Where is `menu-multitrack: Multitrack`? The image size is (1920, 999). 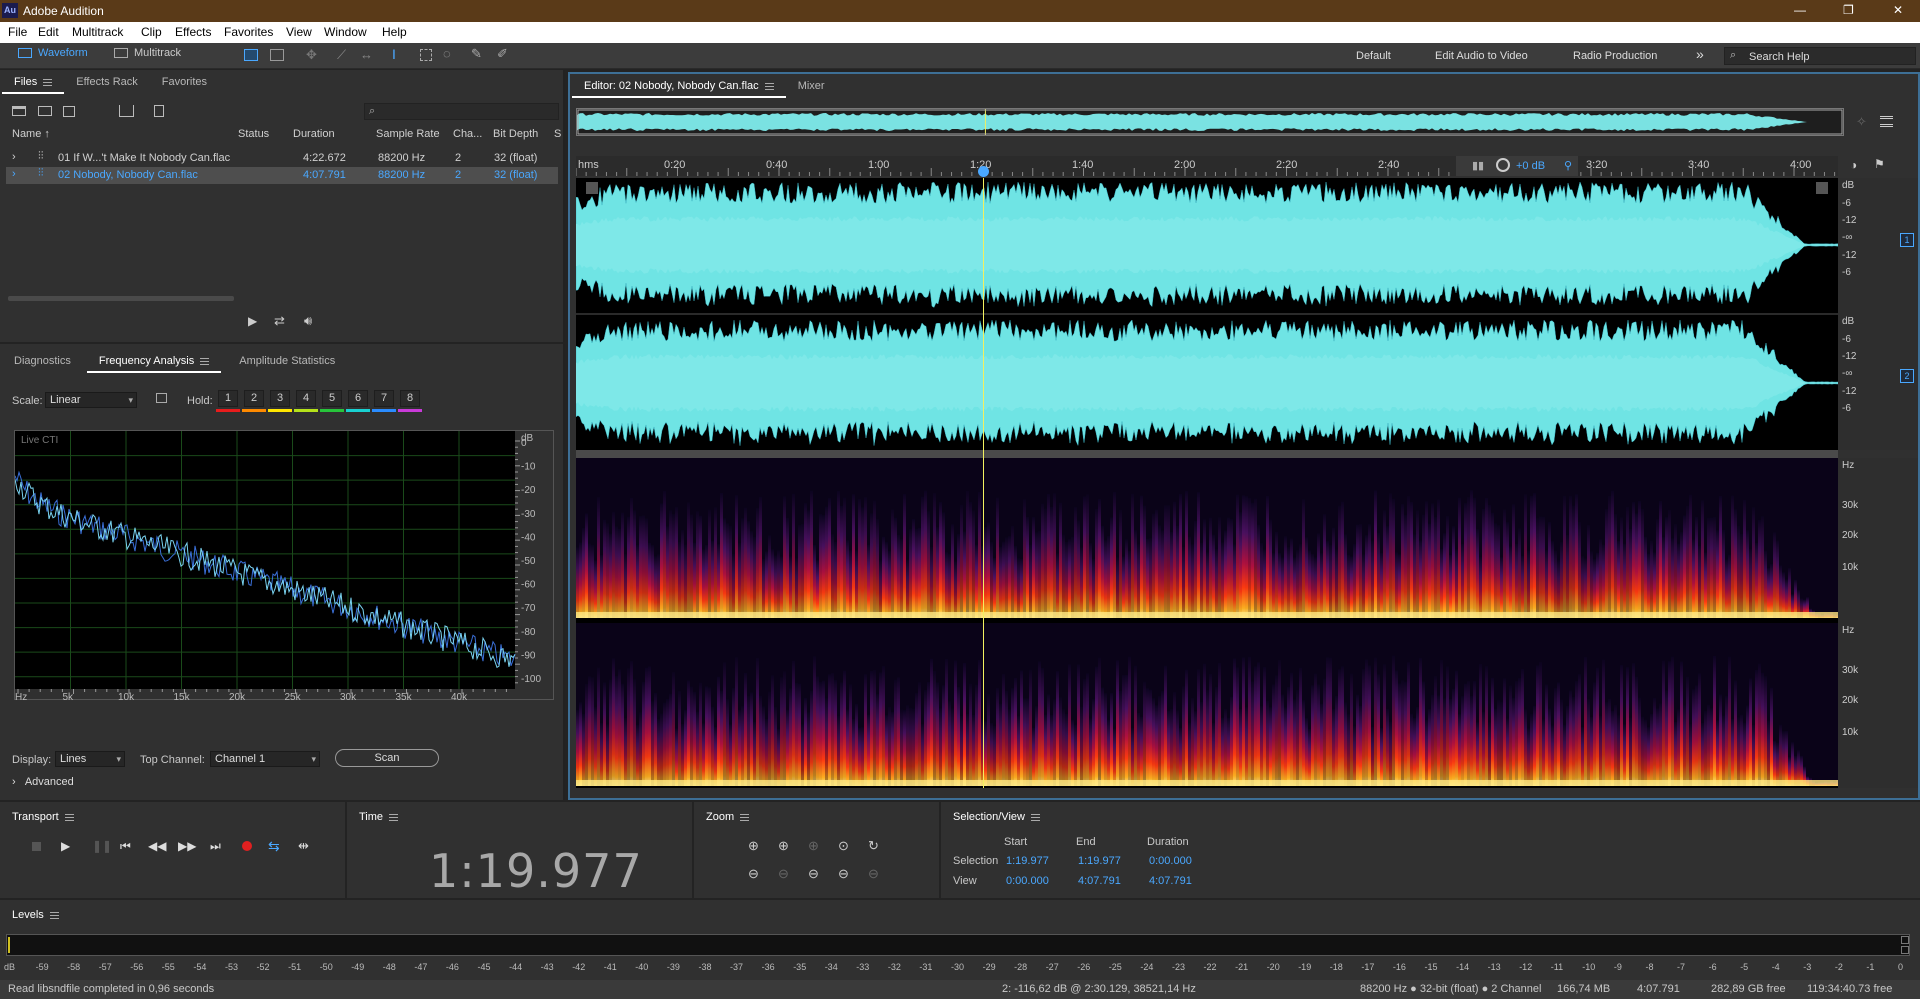
menu-multitrack: Multitrack is located at coordinates (97, 32).